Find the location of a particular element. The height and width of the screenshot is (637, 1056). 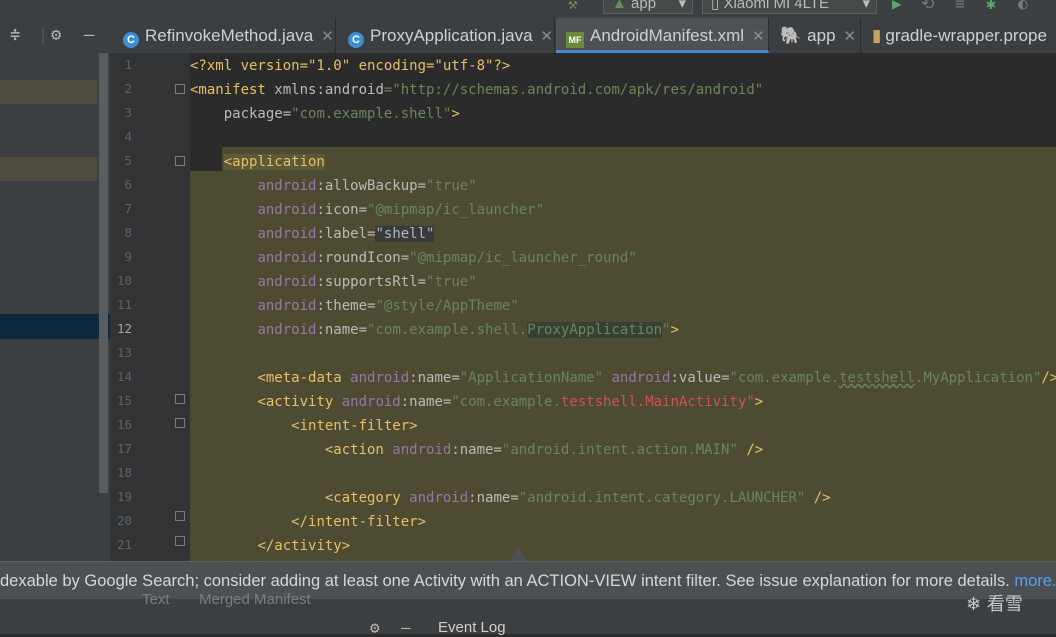

line-number: 13 is located at coordinates (124, 352).